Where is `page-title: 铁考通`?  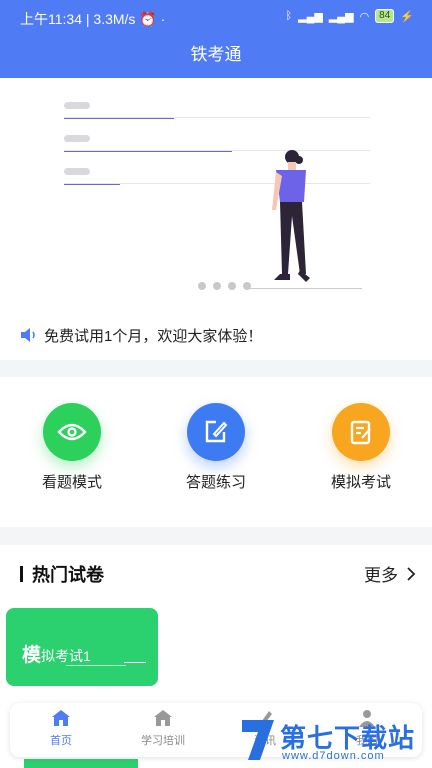 page-title: 铁考通 is located at coordinates (216, 54).